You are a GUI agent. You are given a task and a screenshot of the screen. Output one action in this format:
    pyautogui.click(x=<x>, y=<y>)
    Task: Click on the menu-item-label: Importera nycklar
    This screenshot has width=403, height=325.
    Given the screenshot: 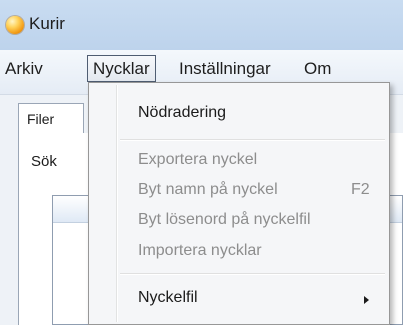 What is the action you would take?
    pyautogui.click(x=200, y=250)
    